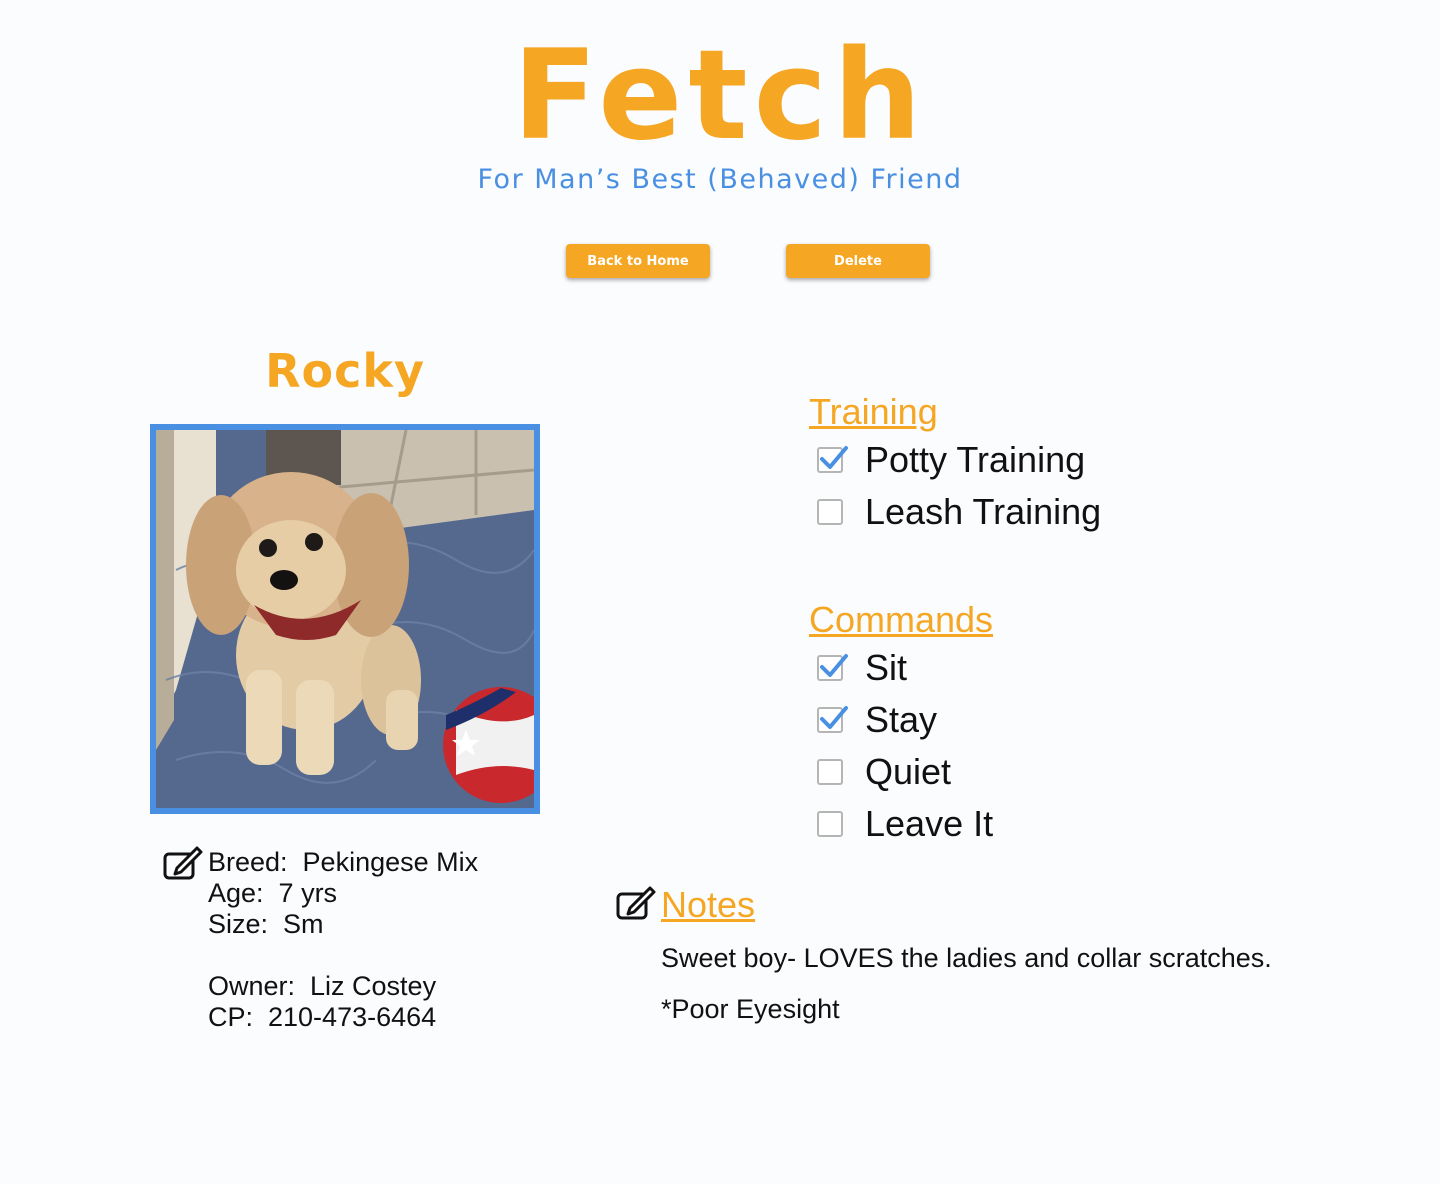 Image resolution: width=1440 pixels, height=1184 pixels. Describe the element at coordinates (886, 667) in the screenshot. I see `sit-label: Sit` at that location.